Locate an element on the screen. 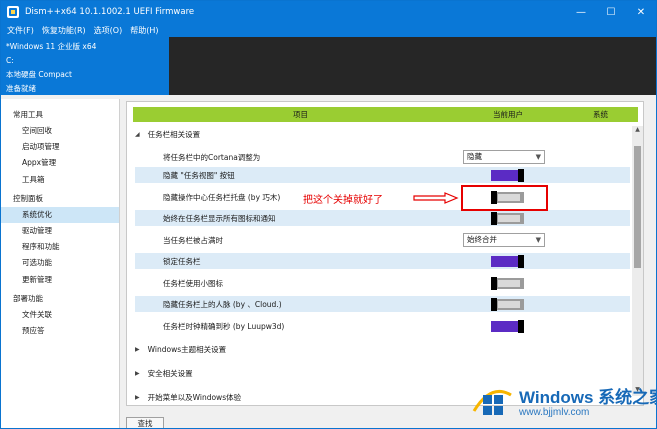  clock-seconds-toggle is located at coordinates (507, 326).